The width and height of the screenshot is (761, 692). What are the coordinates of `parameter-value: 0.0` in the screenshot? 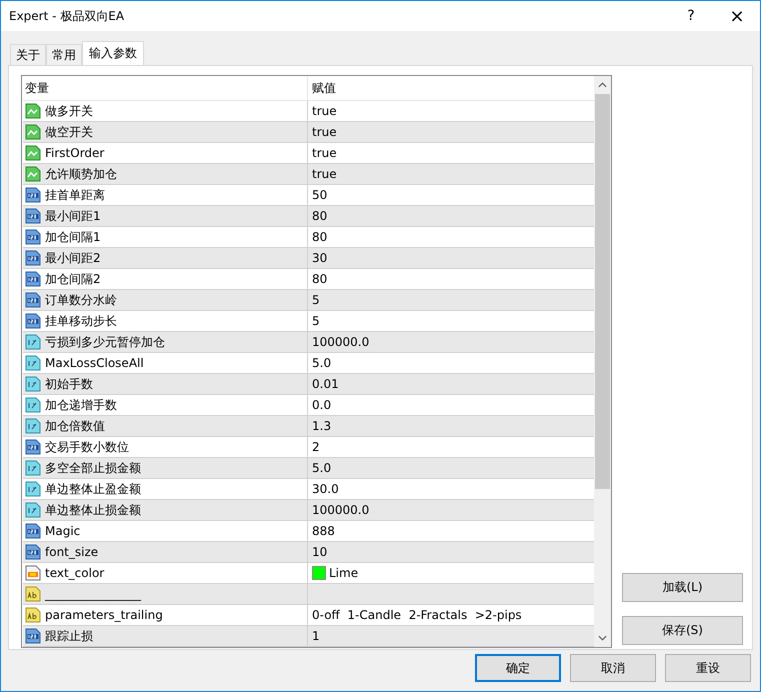 It's located at (322, 405).